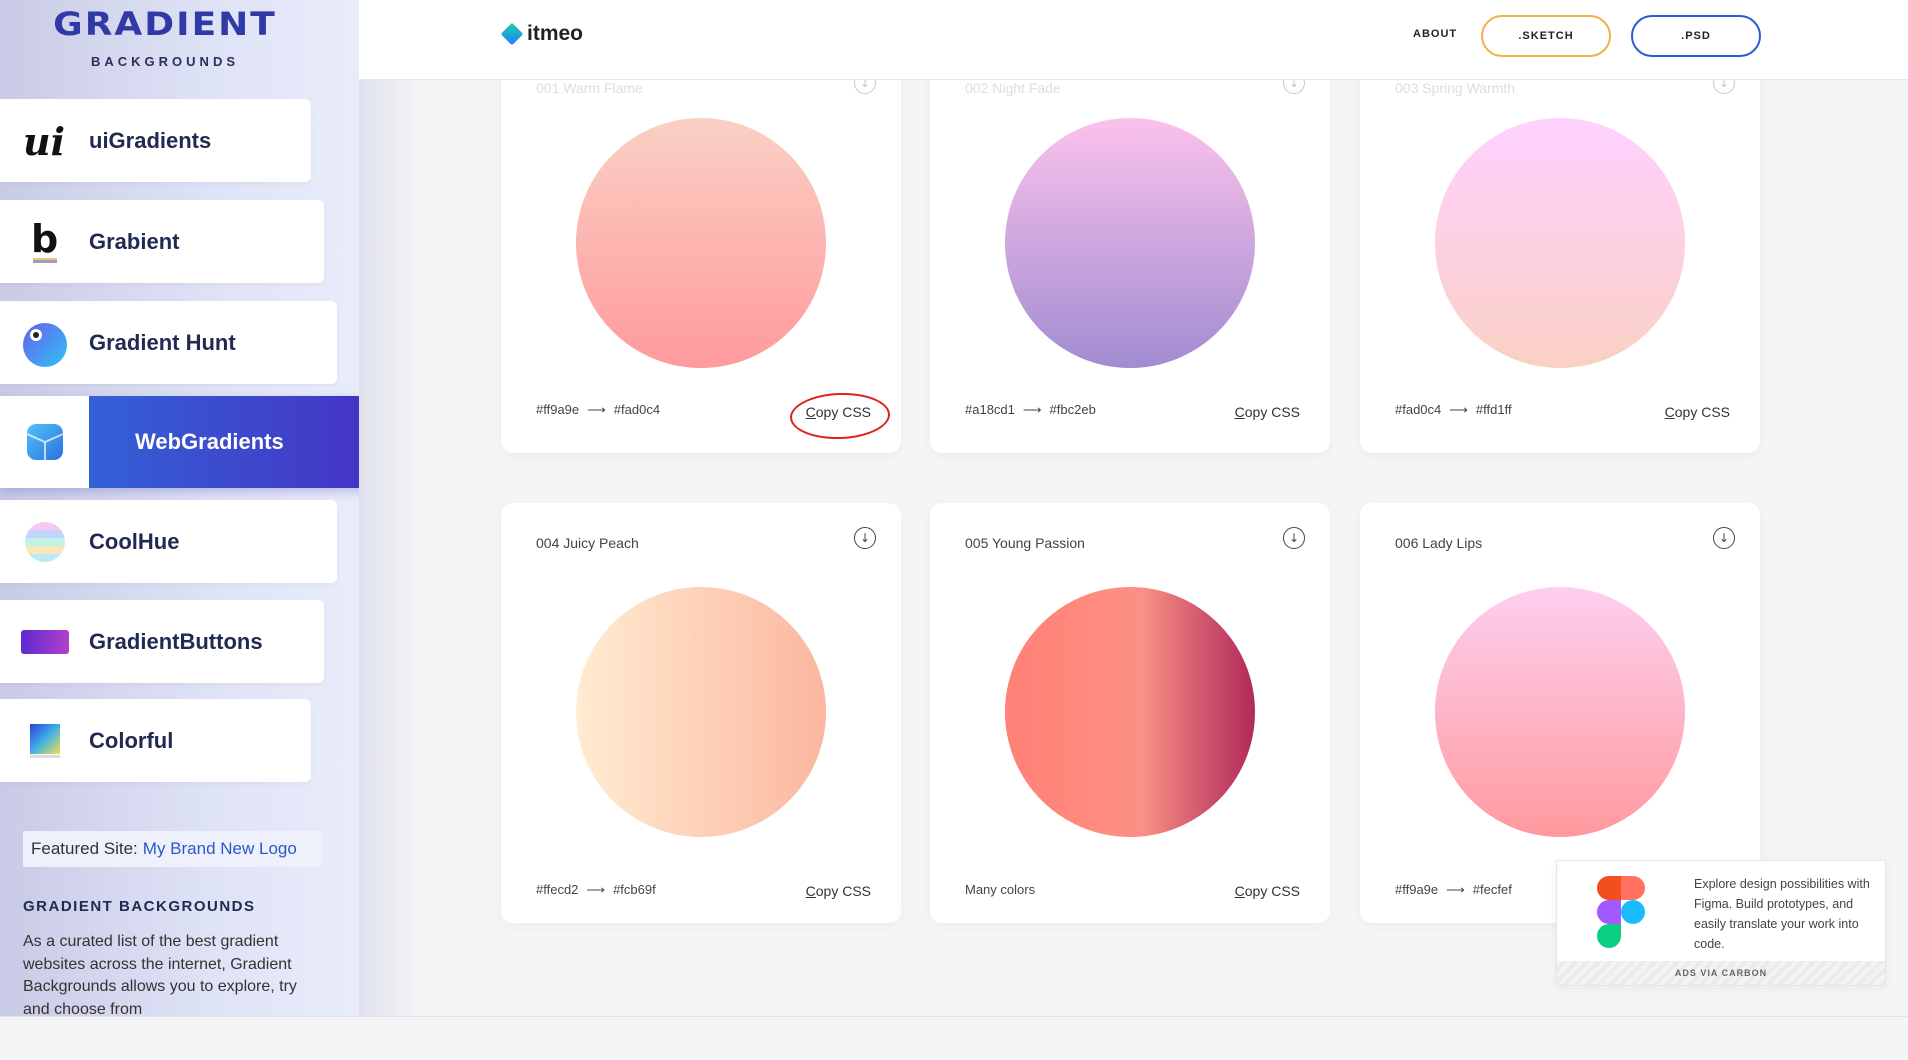  I want to click on color-to: #fbc2eb, so click(1073, 409).